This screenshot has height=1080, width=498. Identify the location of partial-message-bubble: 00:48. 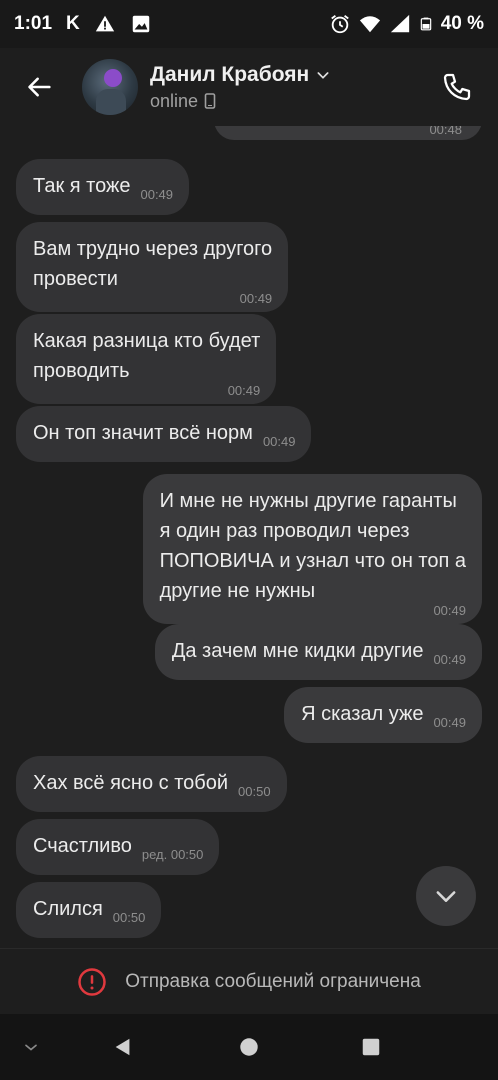
(348, 133).